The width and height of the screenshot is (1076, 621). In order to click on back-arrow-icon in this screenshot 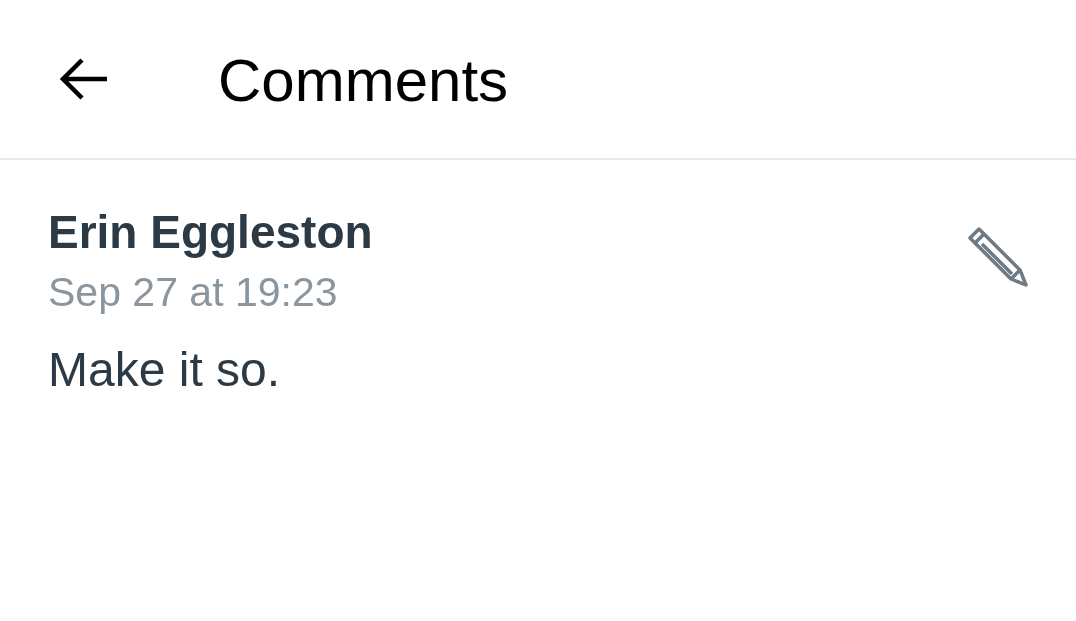, I will do `click(84, 79)`.